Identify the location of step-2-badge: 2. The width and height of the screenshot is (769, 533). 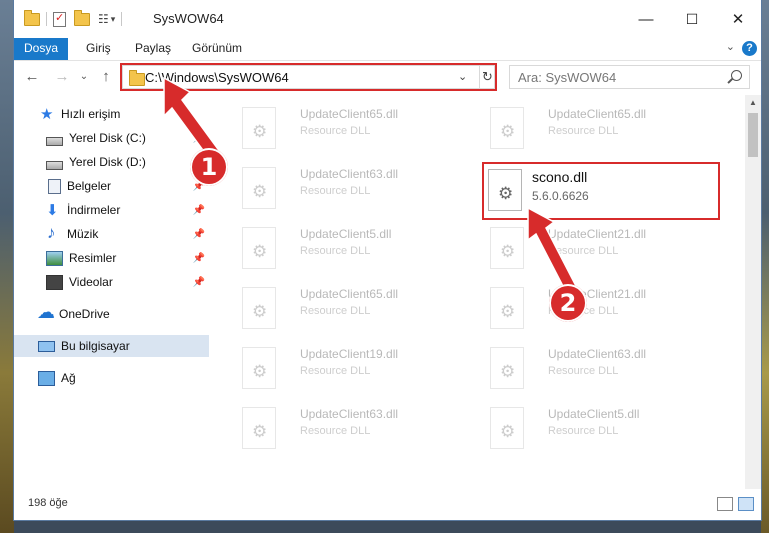
(568, 303).